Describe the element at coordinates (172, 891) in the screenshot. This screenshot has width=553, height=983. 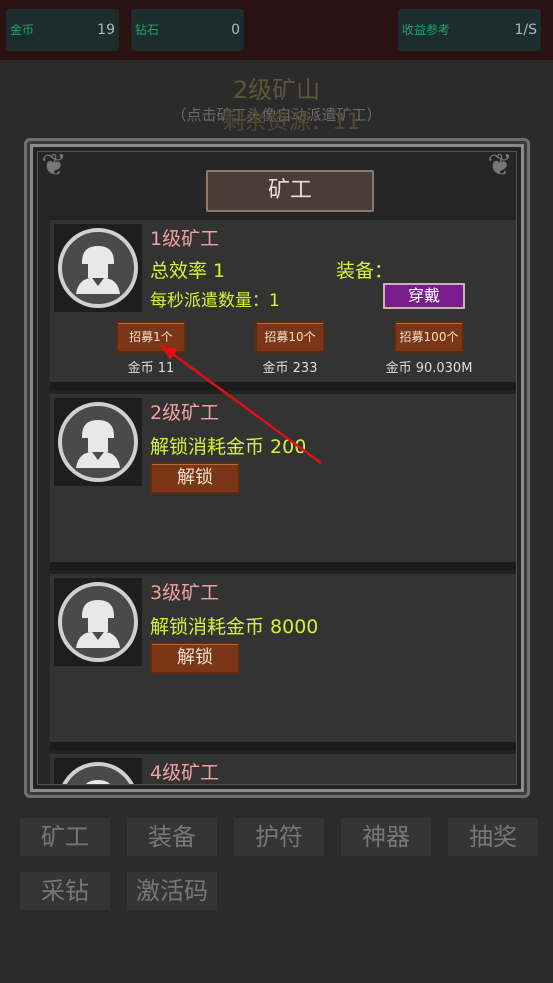
I see `nav-activation-code-button: 激活码` at that location.